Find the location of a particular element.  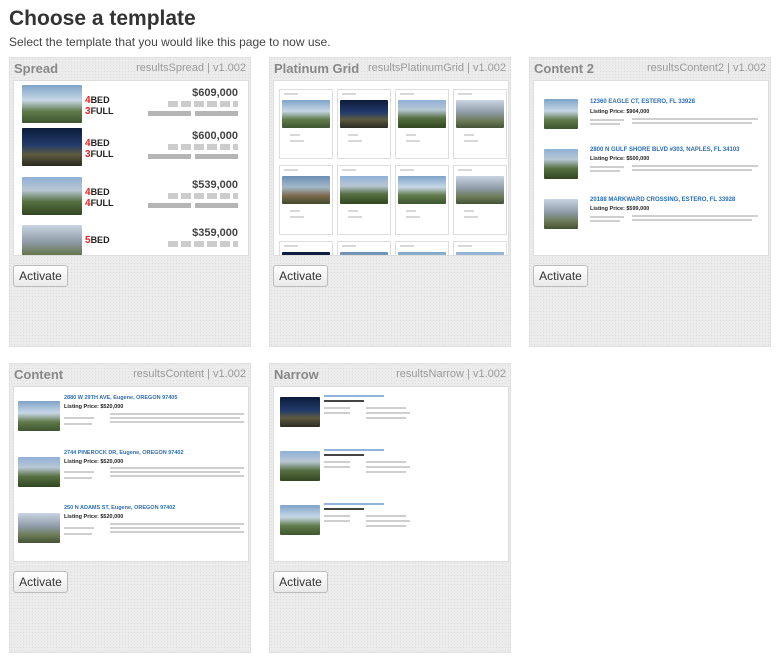

beds-baths: 4BED 4FULL is located at coordinates (99, 198).